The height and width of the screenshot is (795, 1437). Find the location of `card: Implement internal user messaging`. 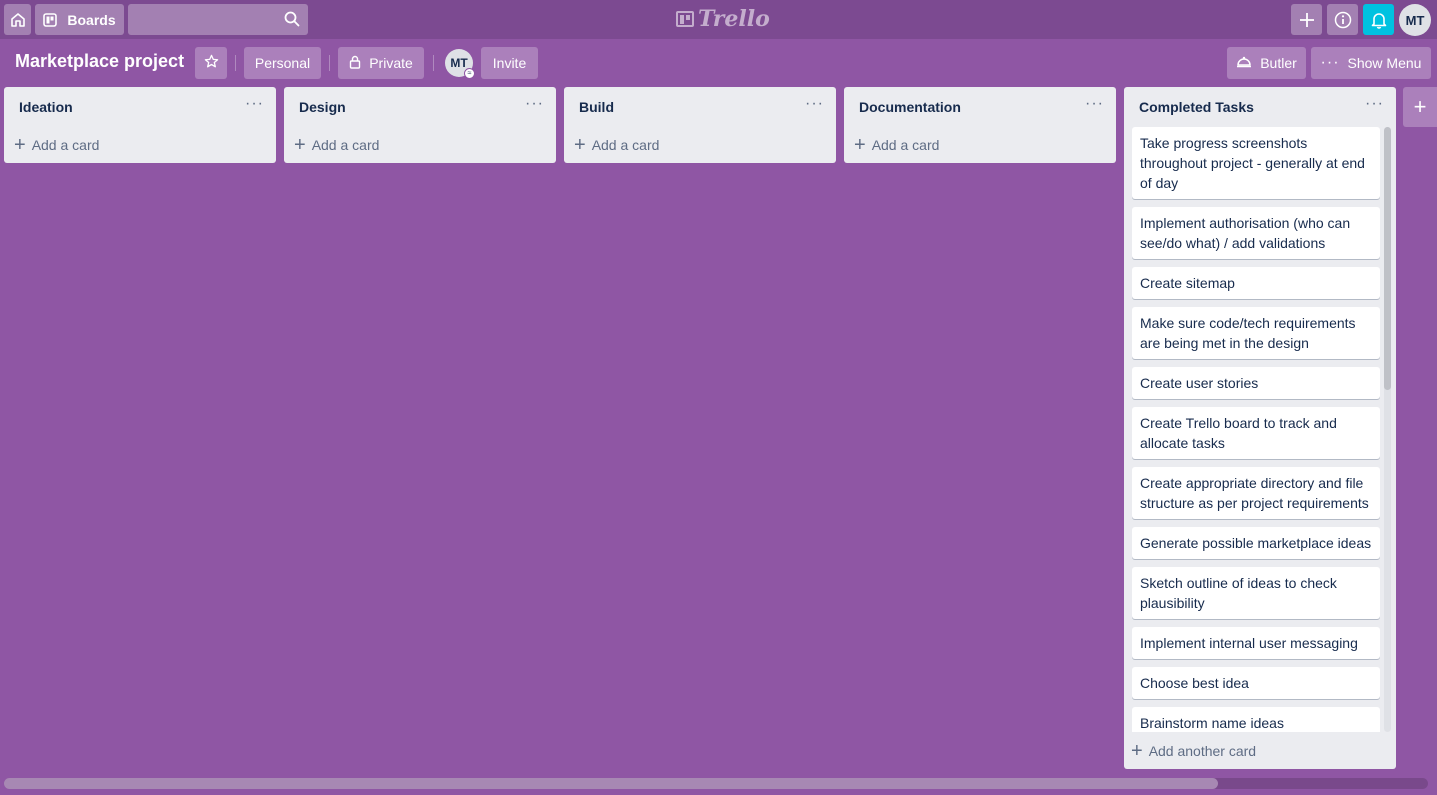

card: Implement internal user messaging is located at coordinates (1256, 643).